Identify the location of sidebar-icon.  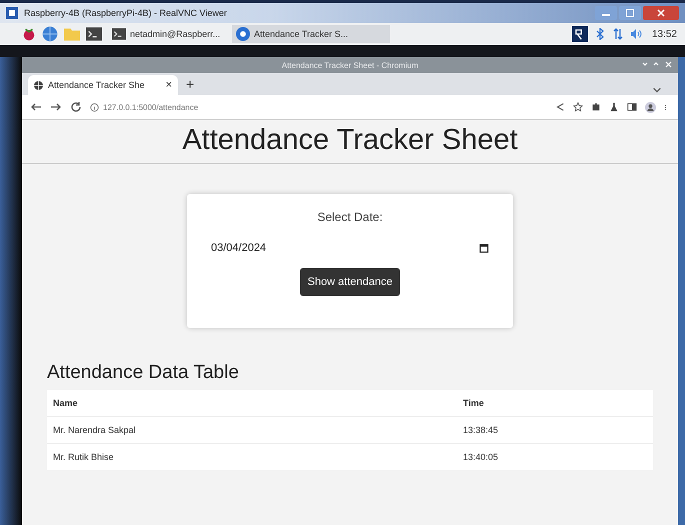
(632, 107).